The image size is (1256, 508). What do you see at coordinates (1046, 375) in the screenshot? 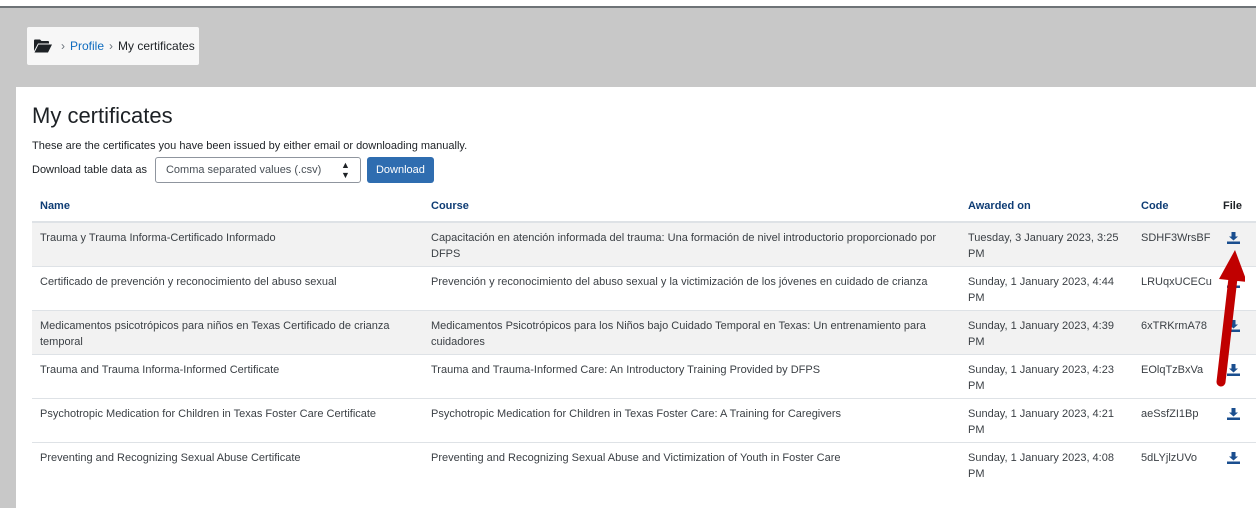
I see `cell-awarded: Sunday, 1 January 2023, 4:23 PM` at bounding box center [1046, 375].